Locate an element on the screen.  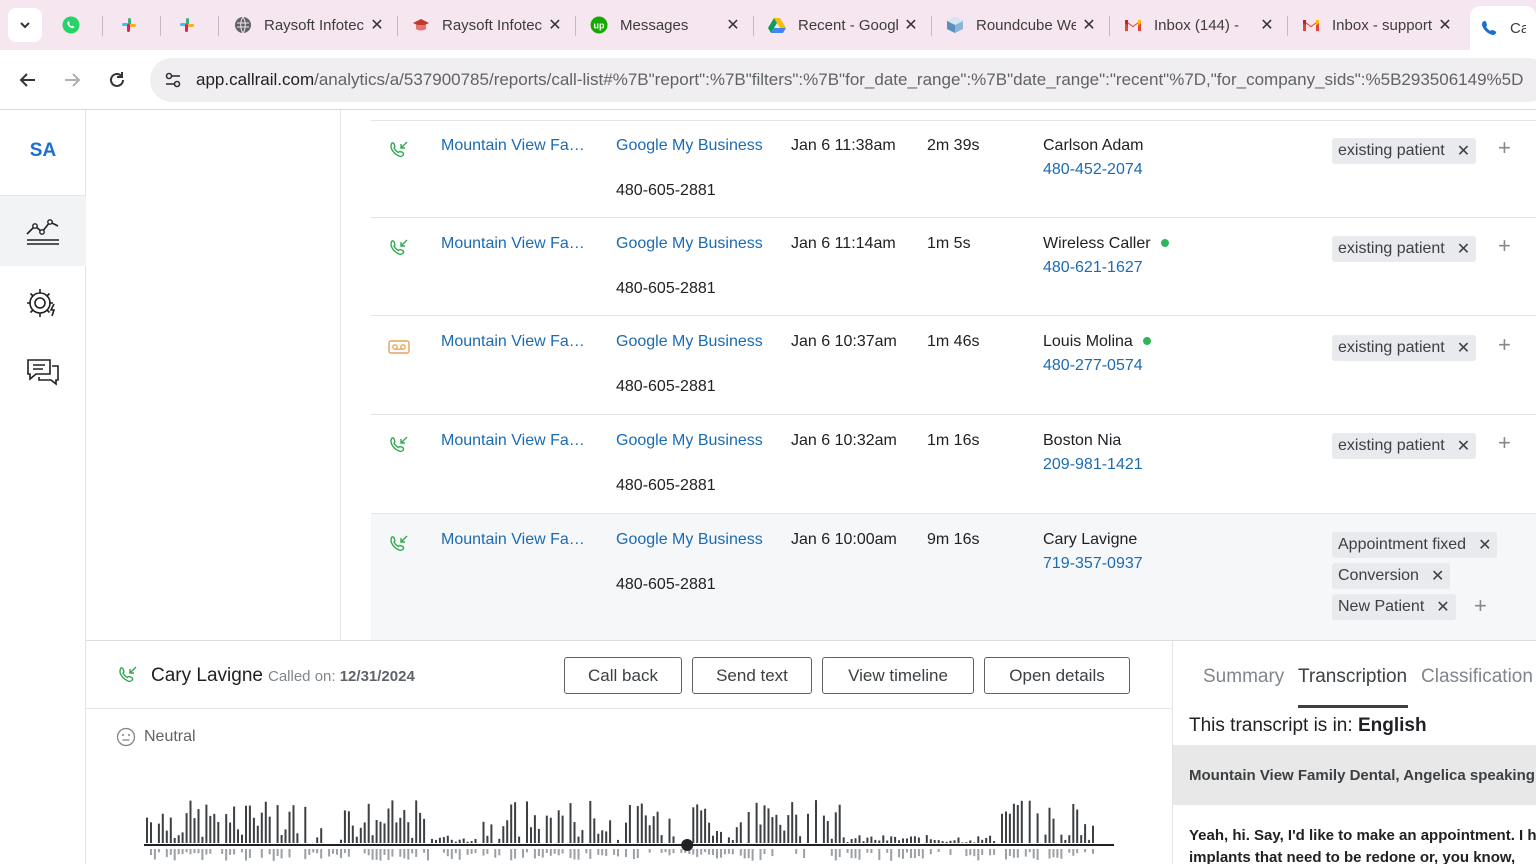
nav-settings is located at coordinates (43, 303).